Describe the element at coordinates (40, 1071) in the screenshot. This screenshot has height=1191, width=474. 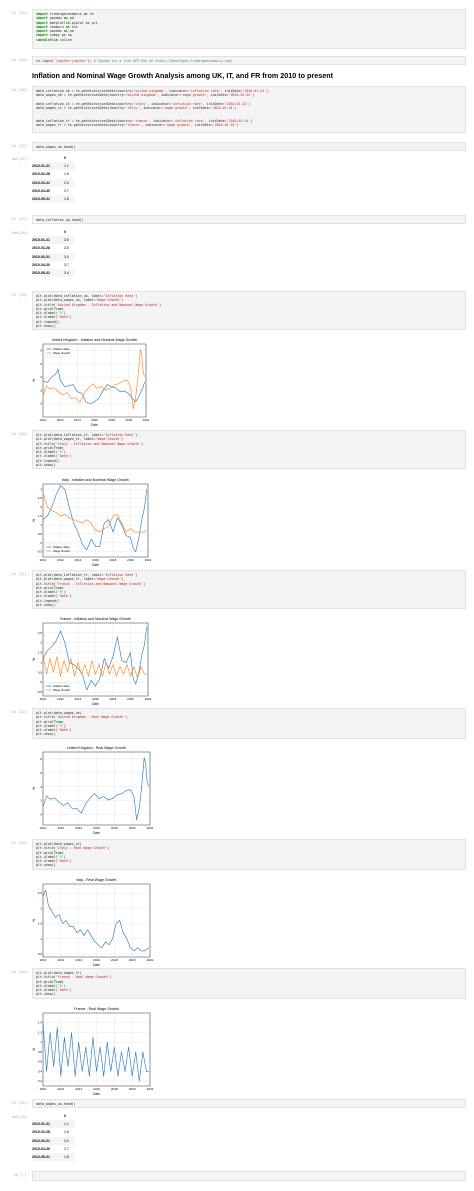
I see `y-tick-label: 0.4` at that location.